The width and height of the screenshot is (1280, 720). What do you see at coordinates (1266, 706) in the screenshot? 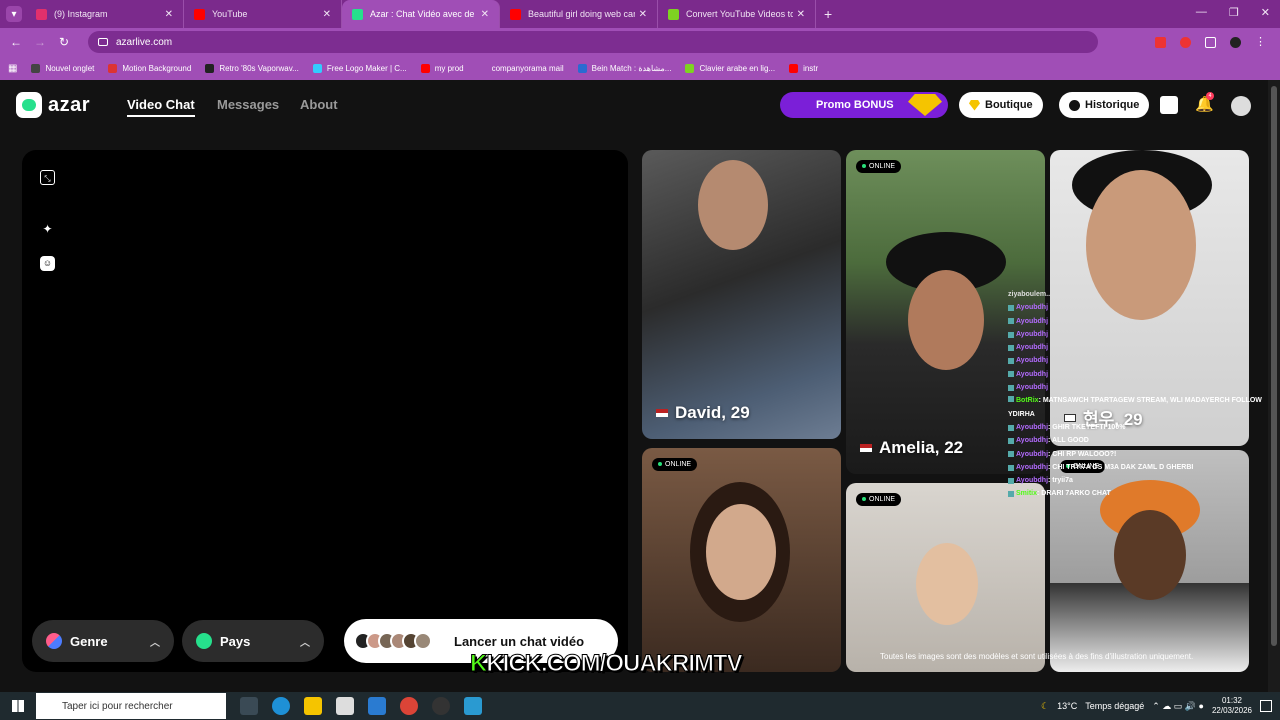
I see `notification-center-icon` at bounding box center [1266, 706].